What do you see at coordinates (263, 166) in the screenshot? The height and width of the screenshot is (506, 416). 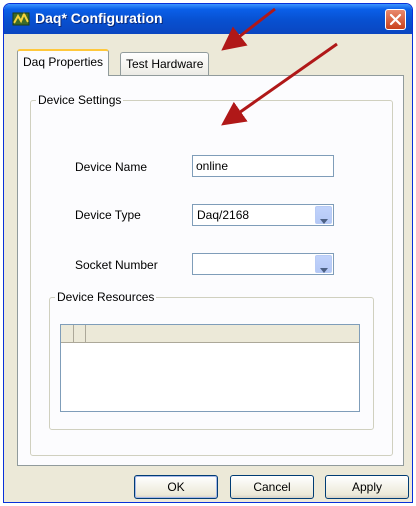 I see `device-name-field` at bounding box center [263, 166].